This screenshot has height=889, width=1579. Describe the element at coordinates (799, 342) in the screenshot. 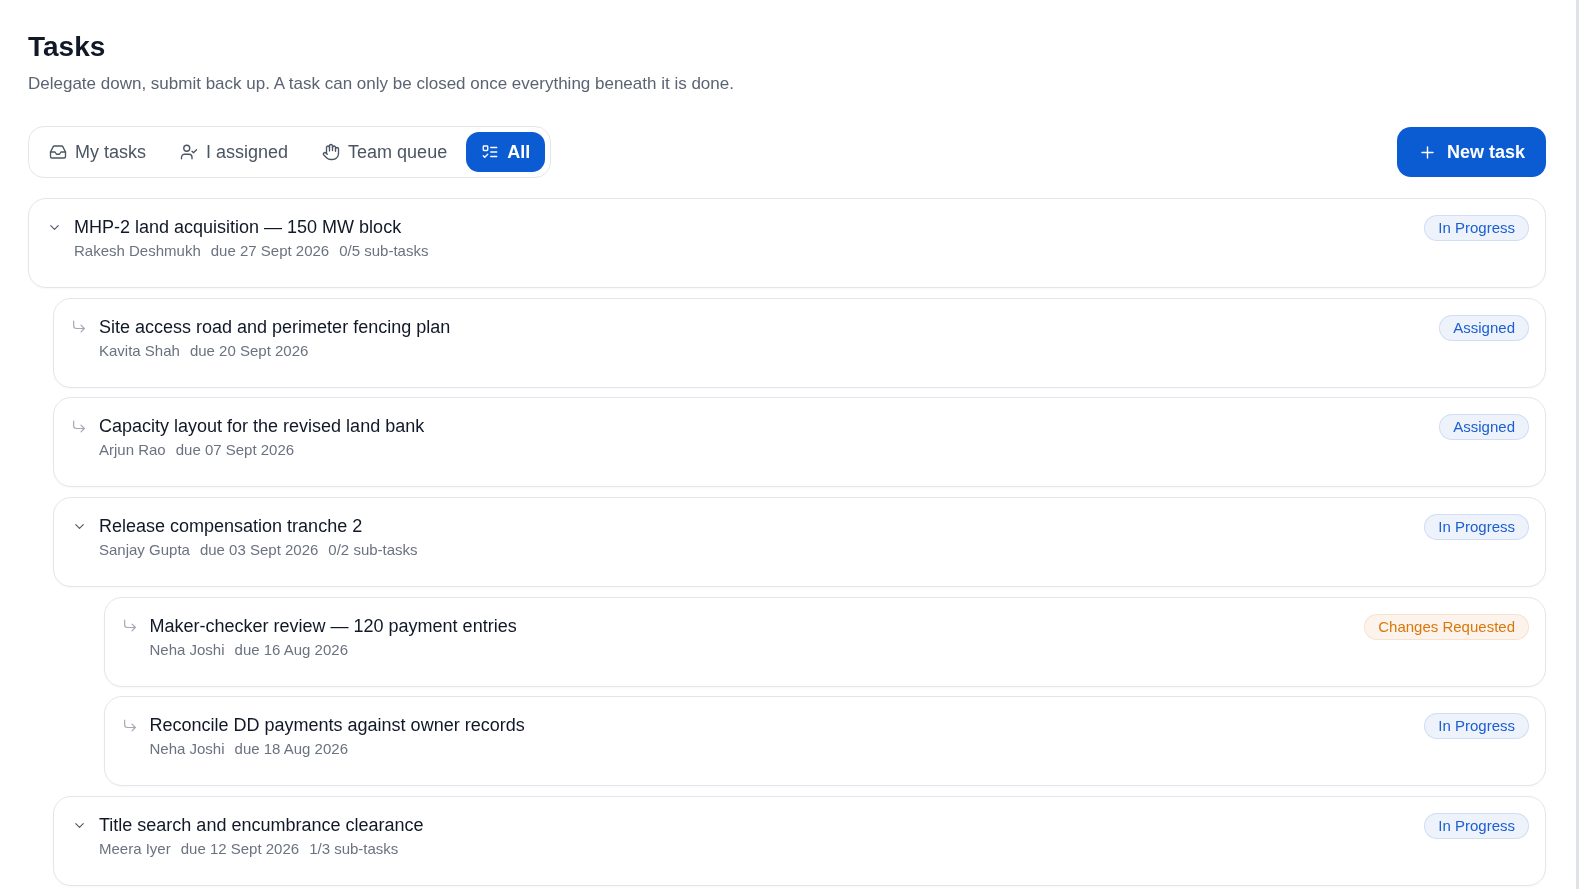

I see `task-card: Site access road and perimeter fencing plan Kavita Shah due 20 Sept 2026 Assigned` at that location.